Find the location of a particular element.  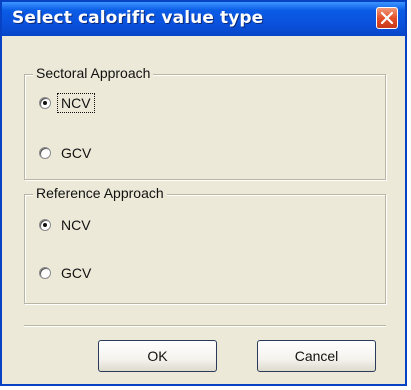

reference-gcv-option: GCV is located at coordinates (66, 273).